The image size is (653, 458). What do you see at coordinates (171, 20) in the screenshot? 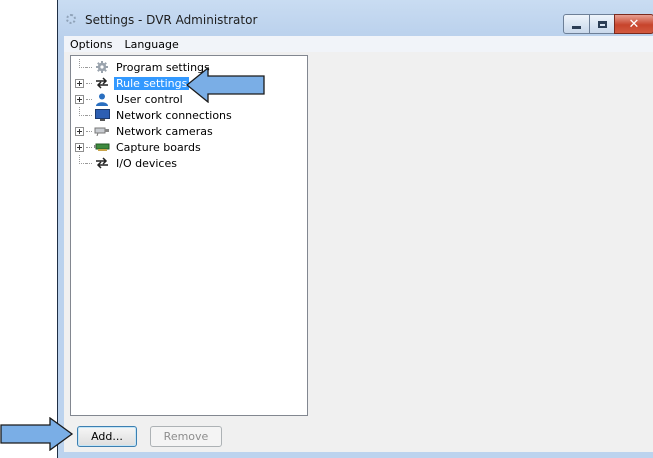
I see `window-title: Settings - DVR Administrator` at bounding box center [171, 20].